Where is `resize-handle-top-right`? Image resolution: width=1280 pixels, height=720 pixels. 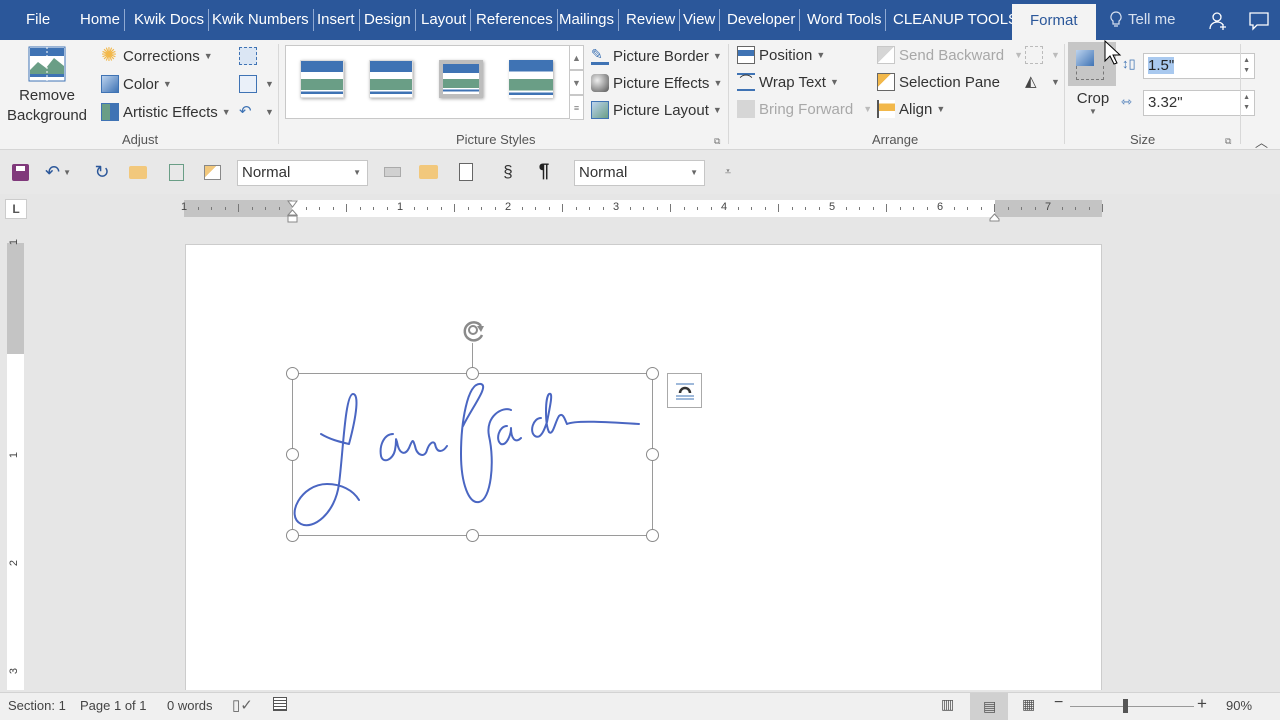 resize-handle-top-right is located at coordinates (652, 373).